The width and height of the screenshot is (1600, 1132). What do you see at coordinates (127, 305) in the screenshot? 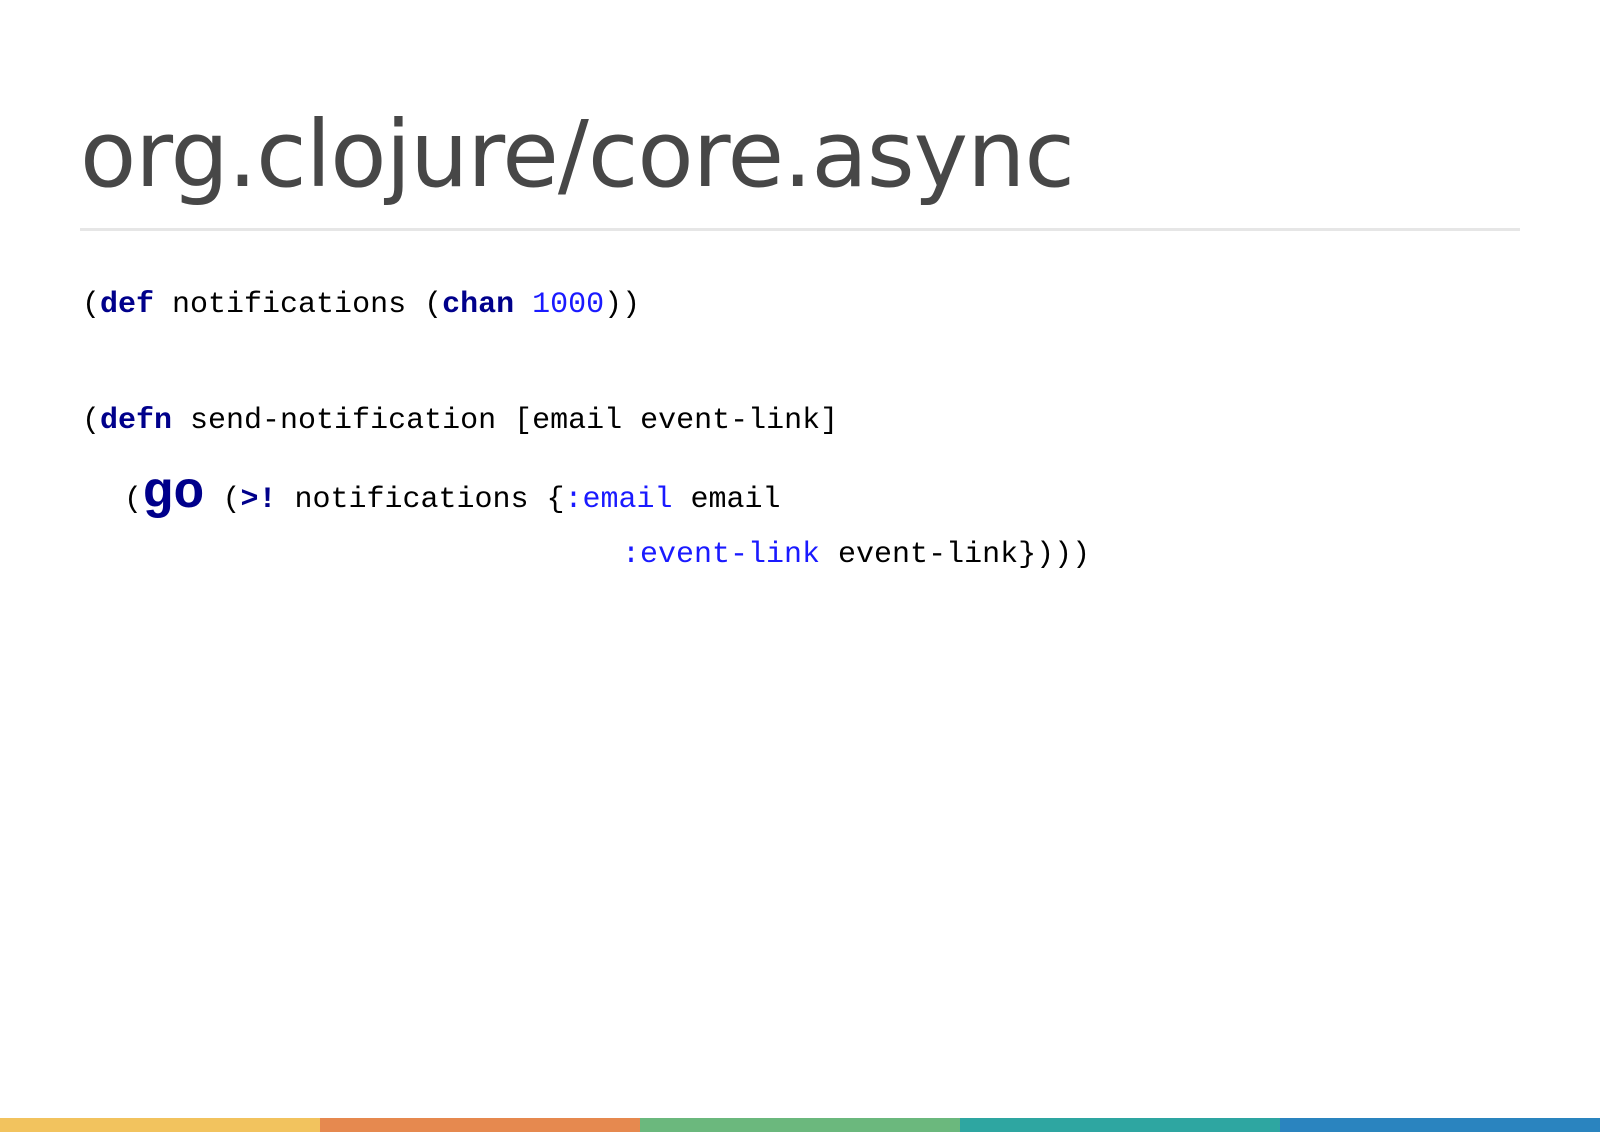
I see `def-keyword: def` at bounding box center [127, 305].